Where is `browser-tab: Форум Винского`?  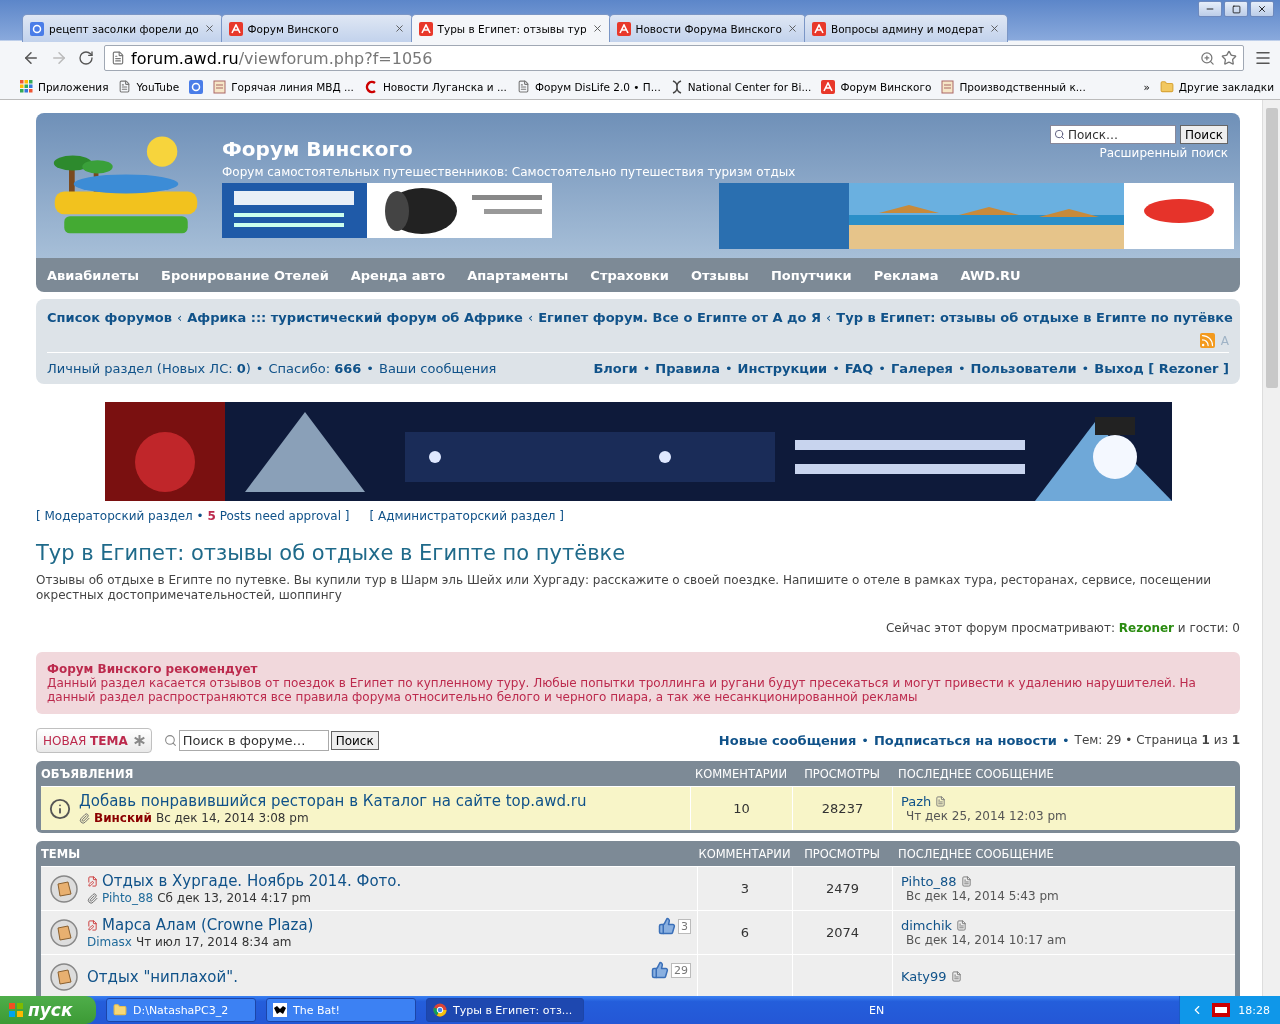
browser-tab: Форум Винского is located at coordinates (316, 28).